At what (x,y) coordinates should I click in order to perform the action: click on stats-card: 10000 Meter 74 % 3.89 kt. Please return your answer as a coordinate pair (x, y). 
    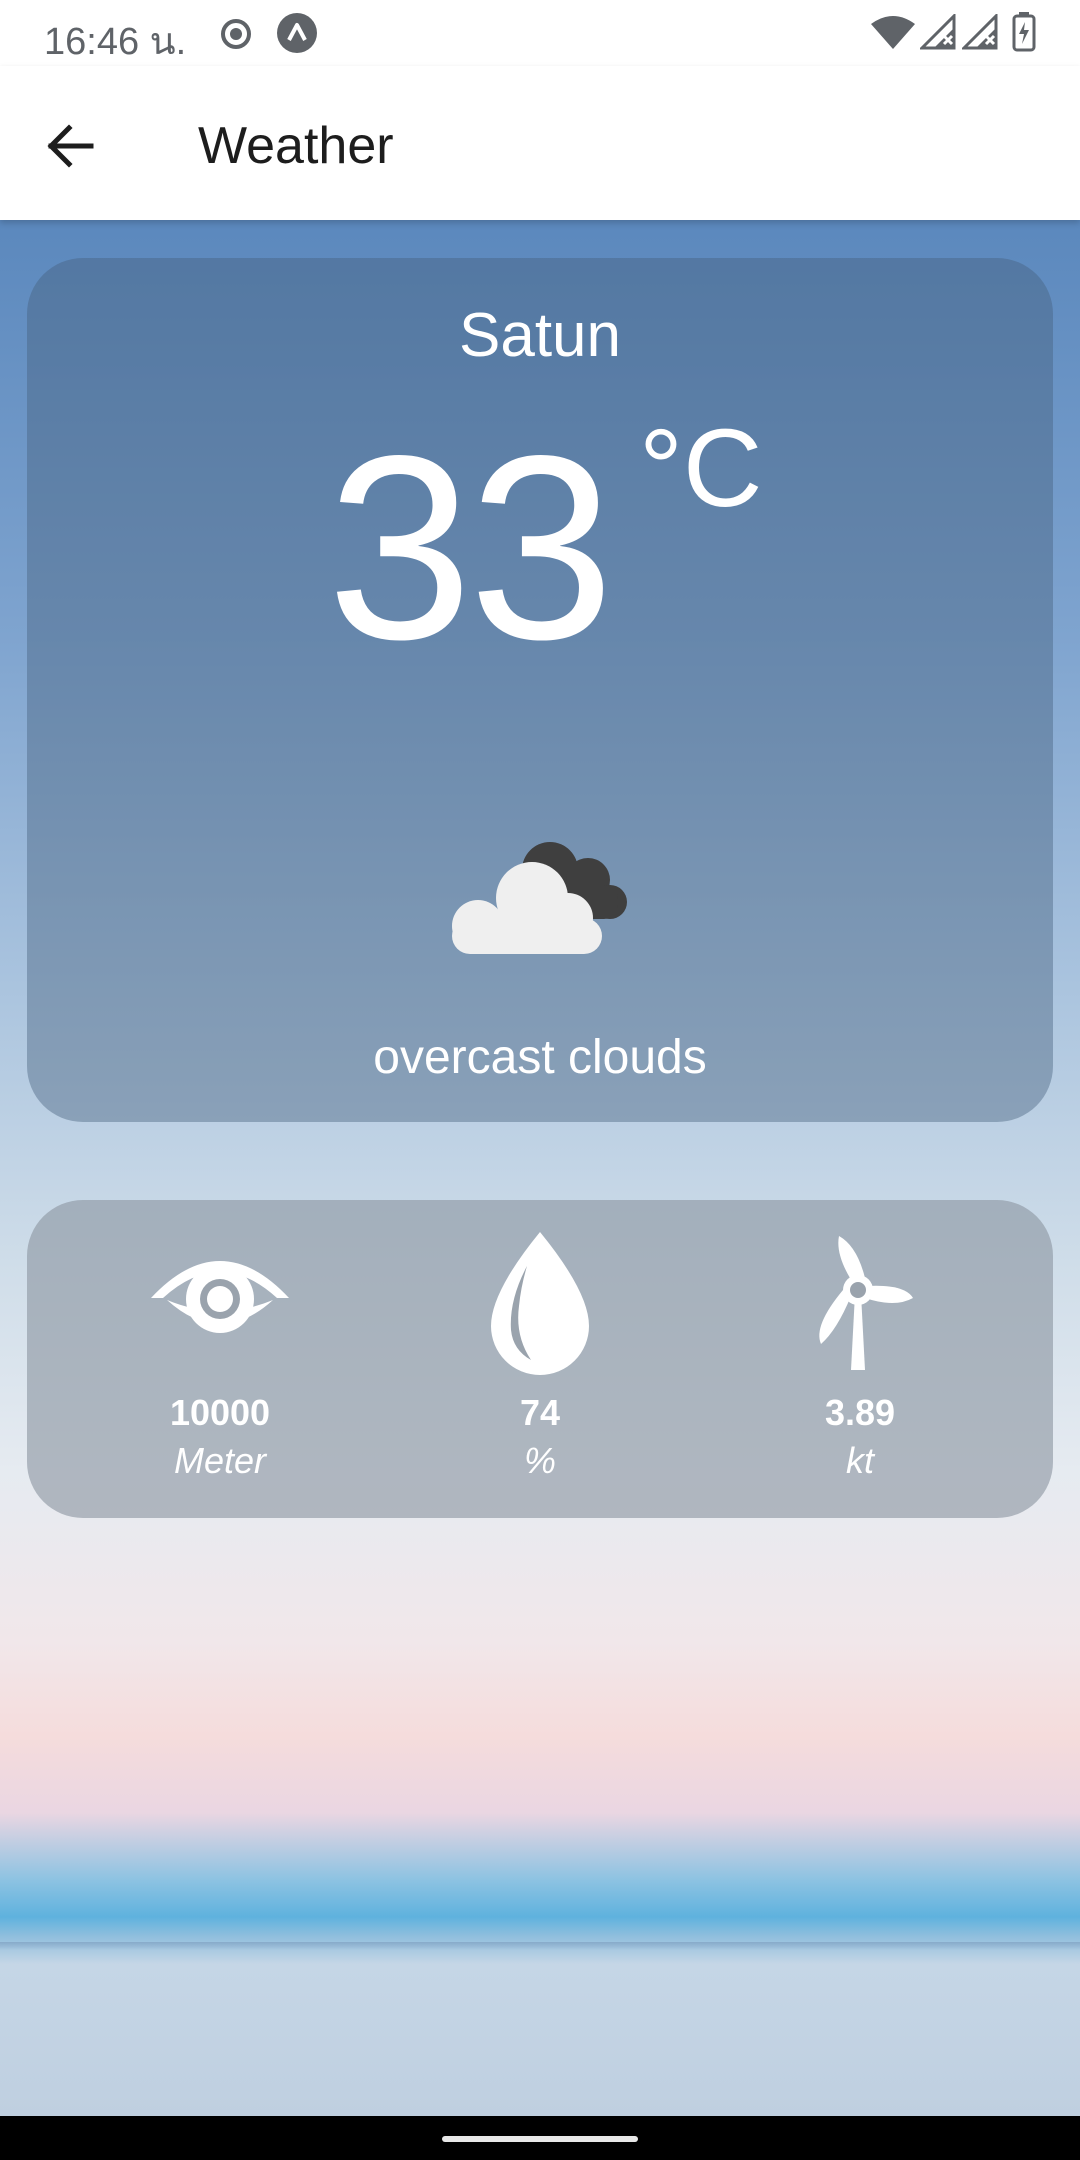
    Looking at the image, I should click on (540, 1359).